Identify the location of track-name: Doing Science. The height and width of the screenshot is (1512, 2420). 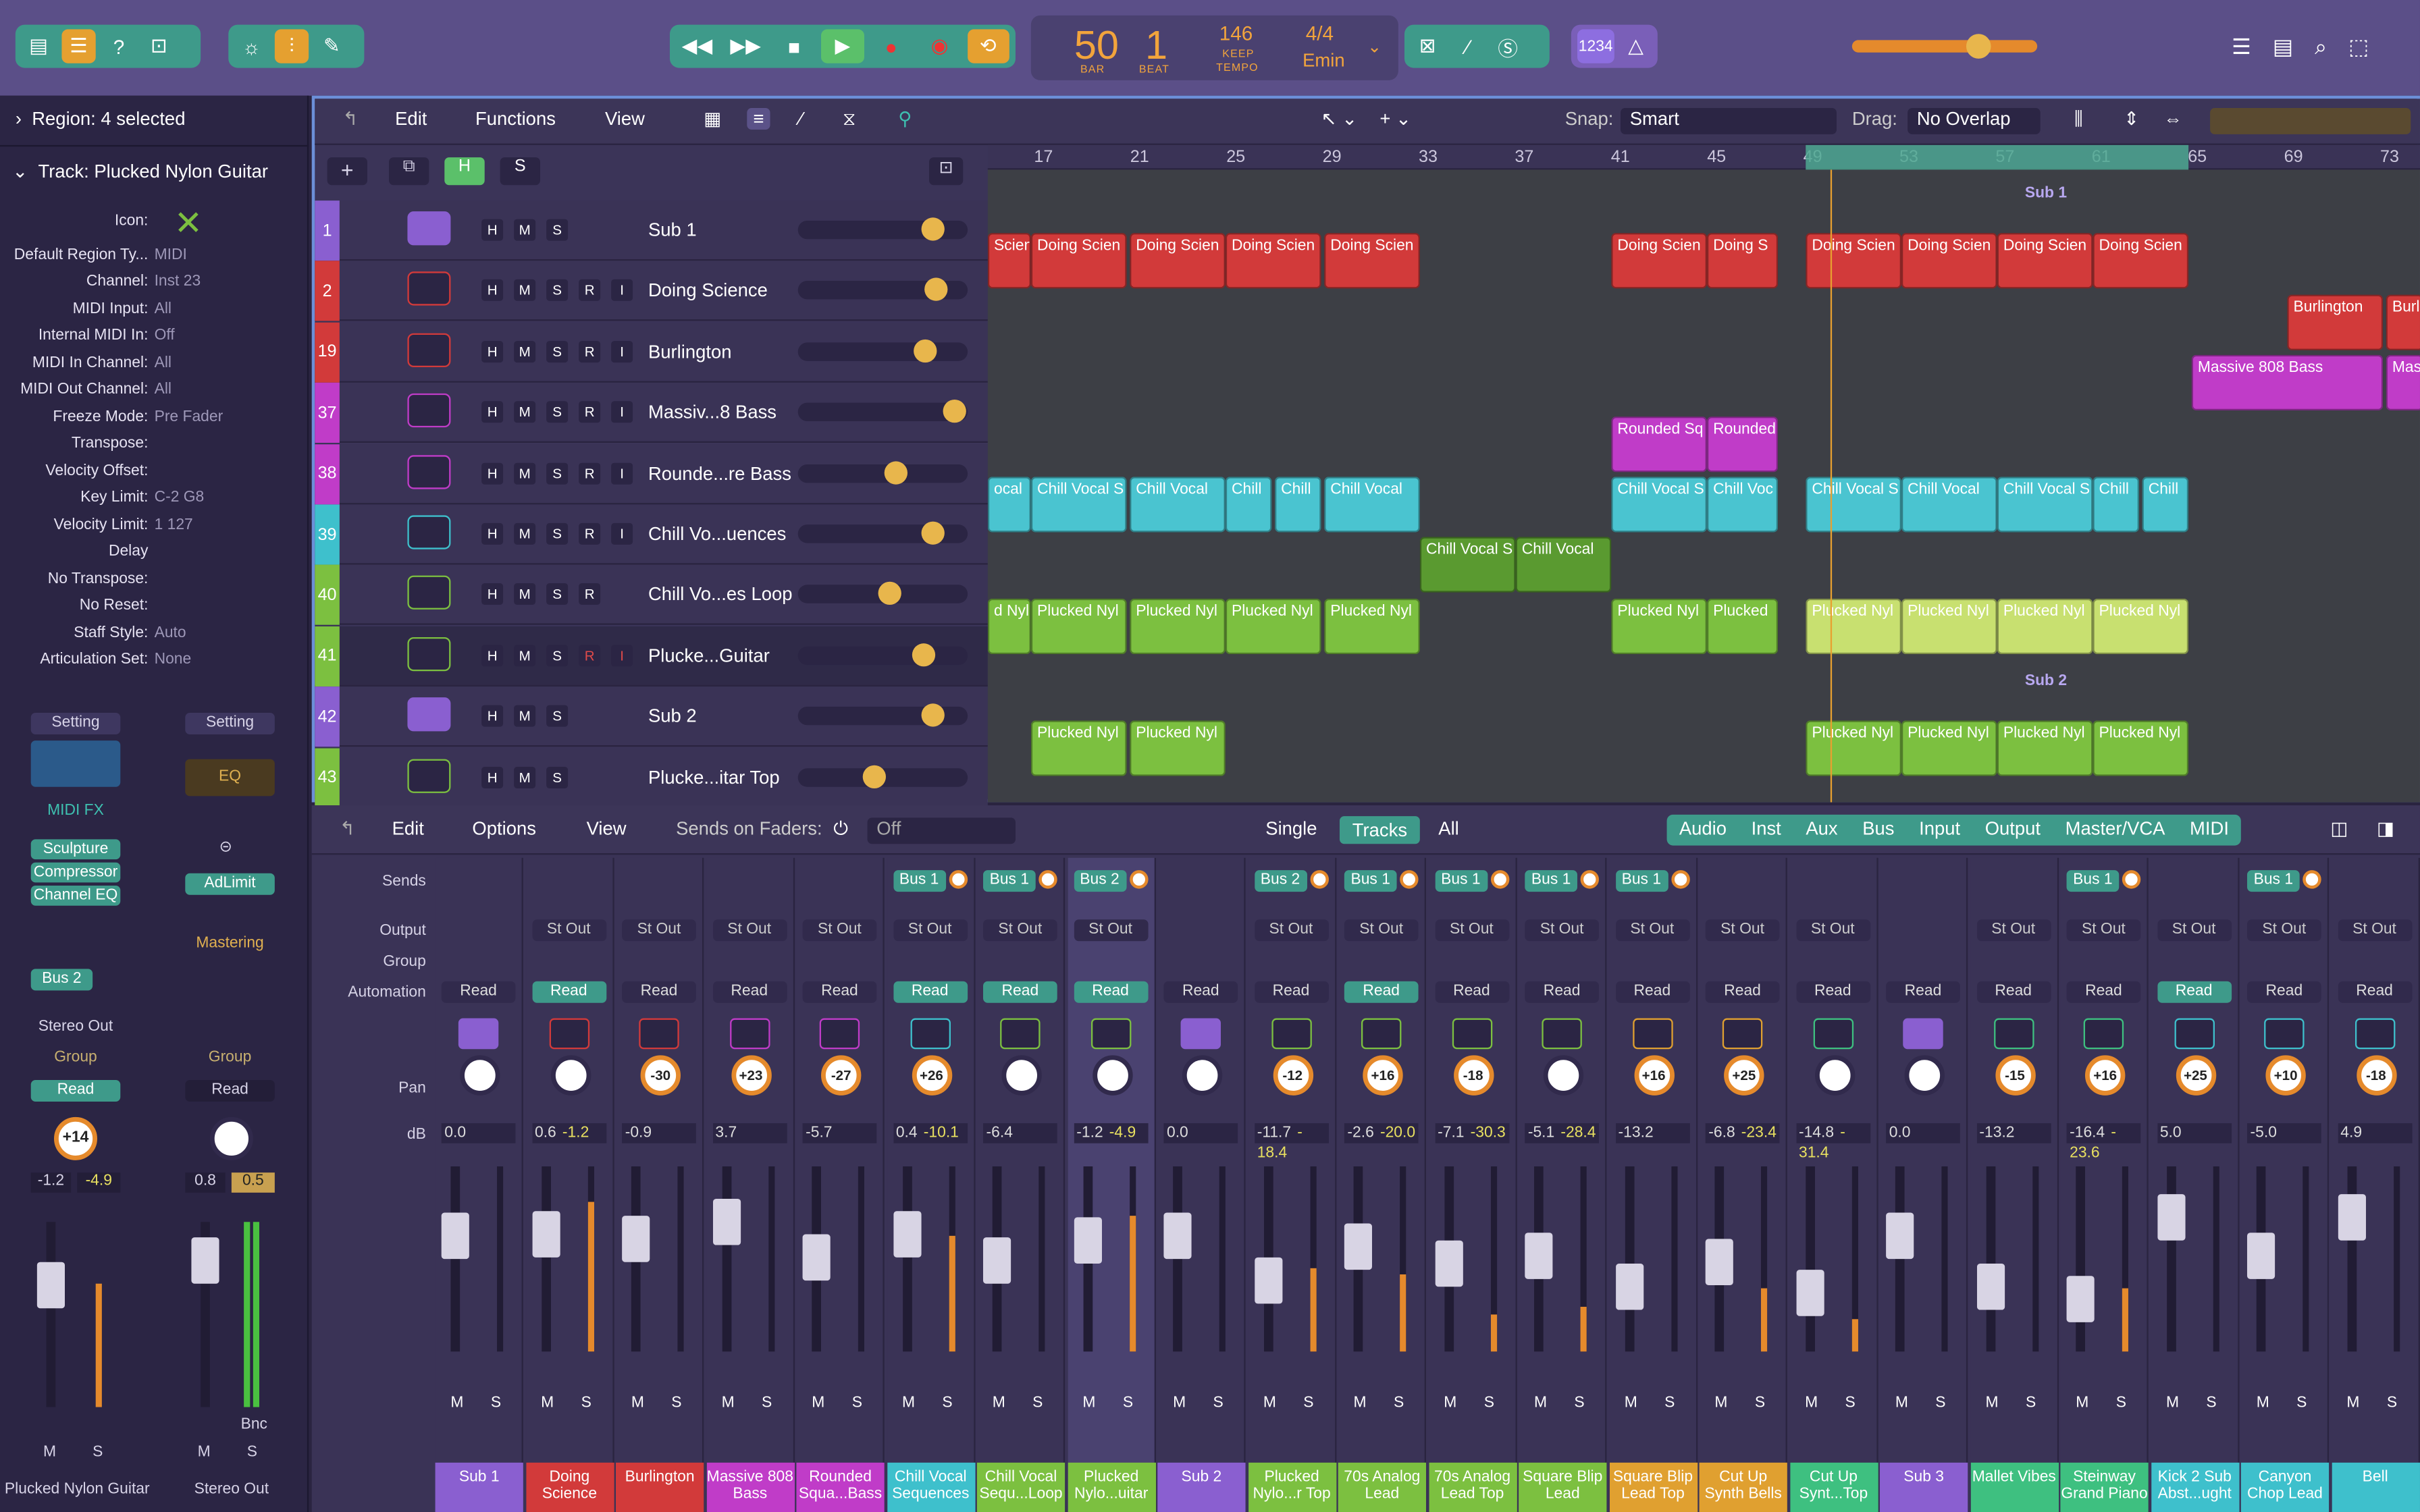
(708, 291).